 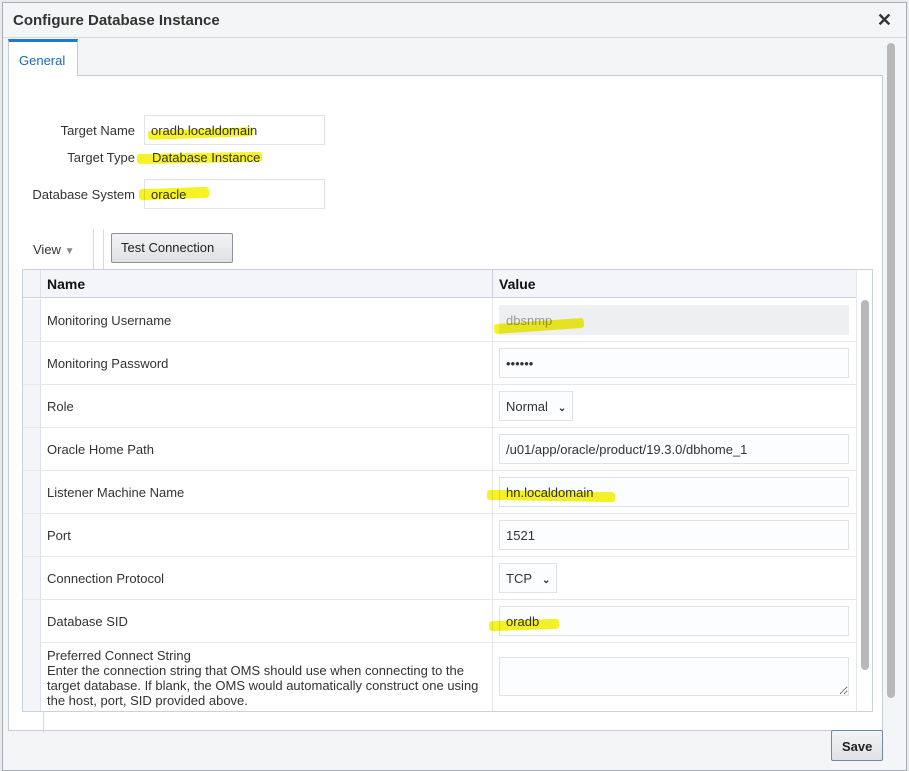 What do you see at coordinates (43, 57) in the screenshot?
I see `tab-general: General` at bounding box center [43, 57].